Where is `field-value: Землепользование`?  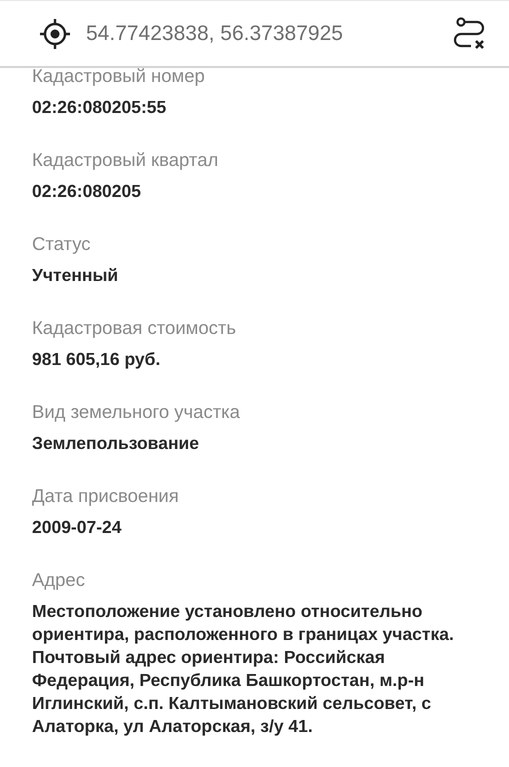
field-value: Землепользование is located at coordinates (116, 443).